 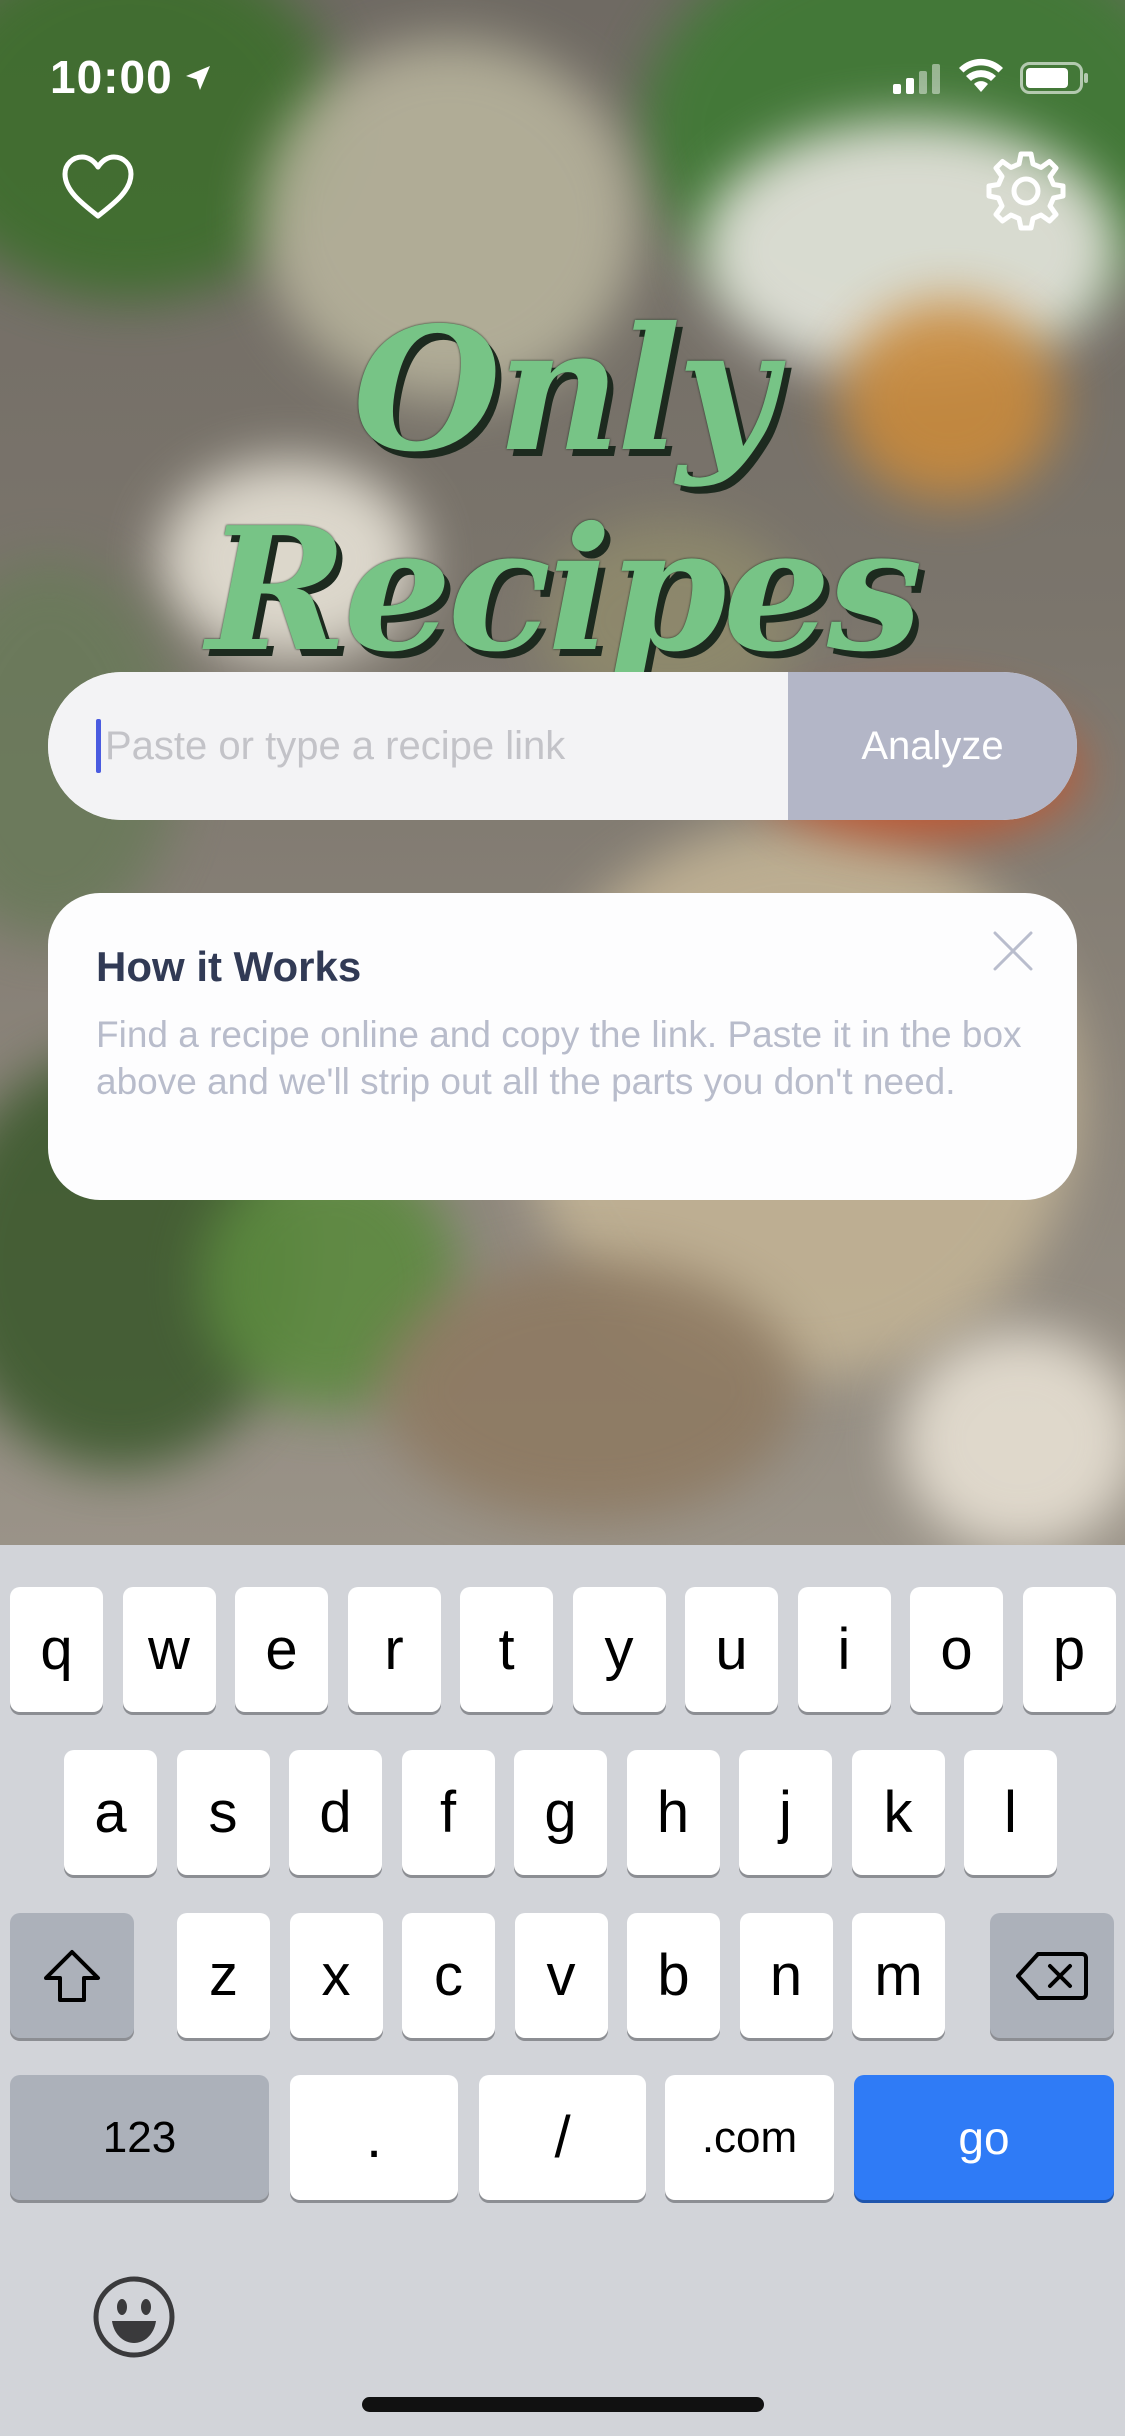 I want to click on recipe-link-input: Paste or type a recipe link, so click(x=418, y=746).